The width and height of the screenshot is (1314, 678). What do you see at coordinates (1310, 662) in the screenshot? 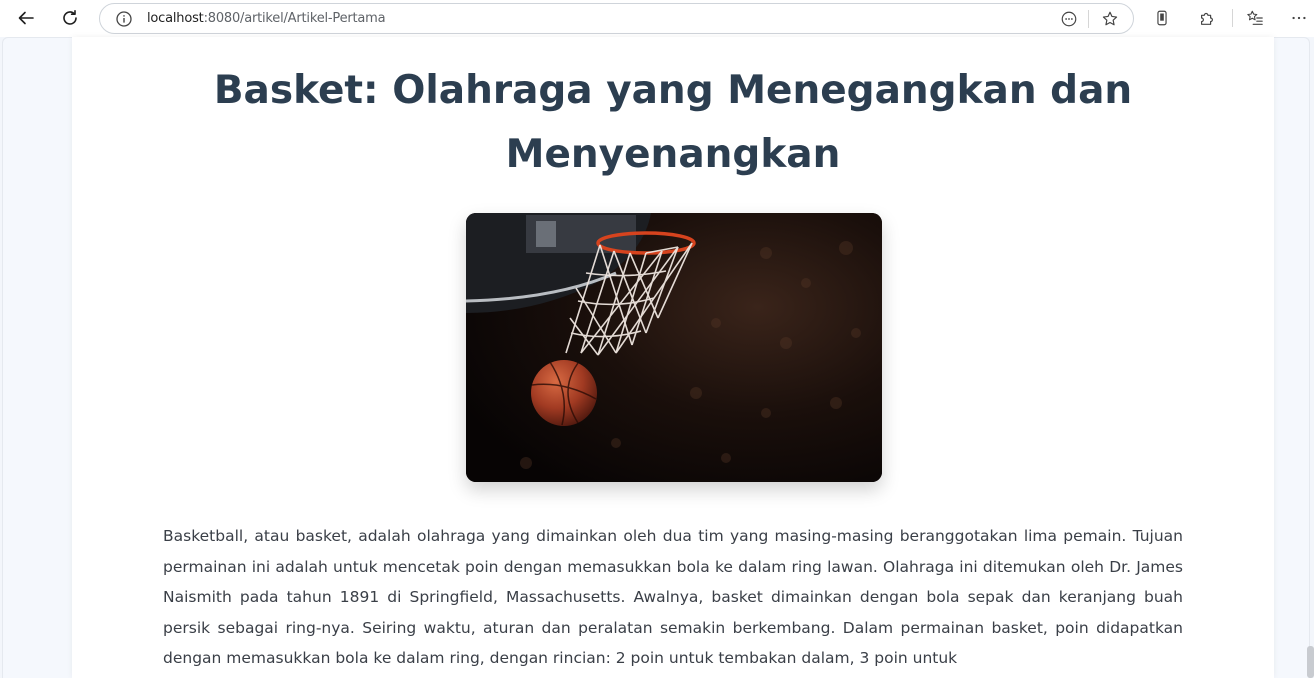
I see `scrollbar-thumb` at bounding box center [1310, 662].